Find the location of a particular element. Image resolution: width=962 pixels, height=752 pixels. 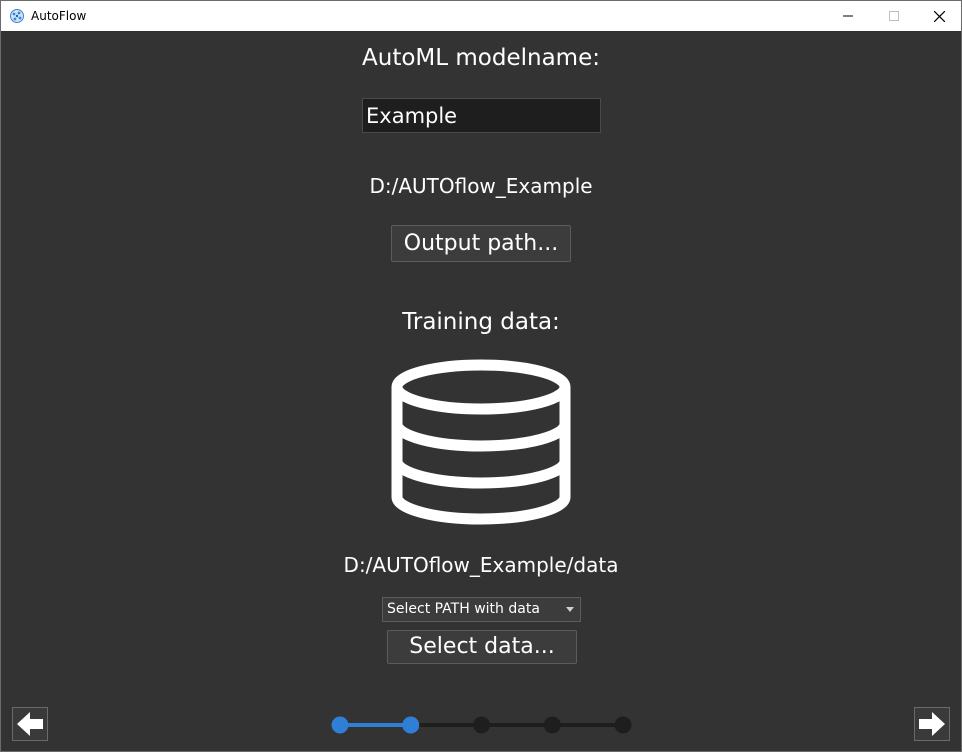

close-button is located at coordinates (939, 16).